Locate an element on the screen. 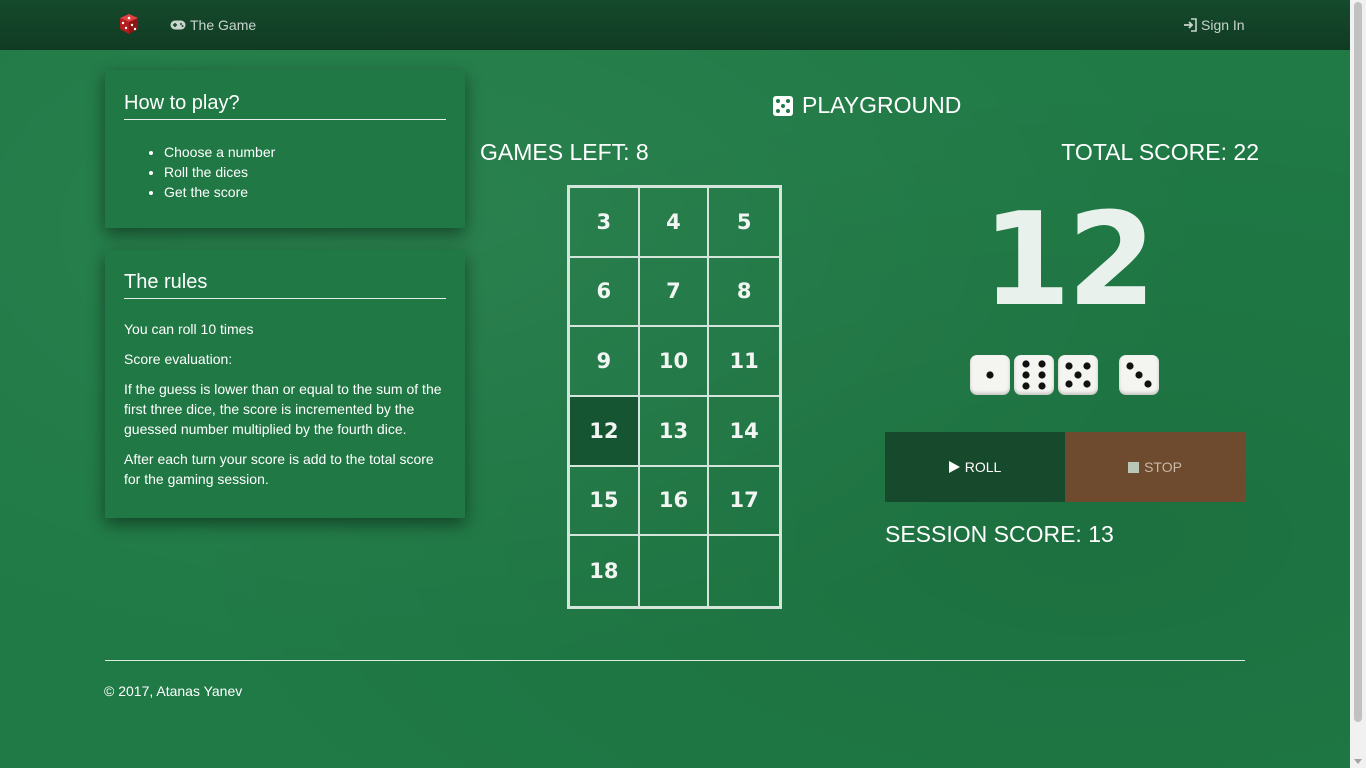 This screenshot has height=768, width=1366. nav-sign-in: Sign In is located at coordinates (1214, 25).